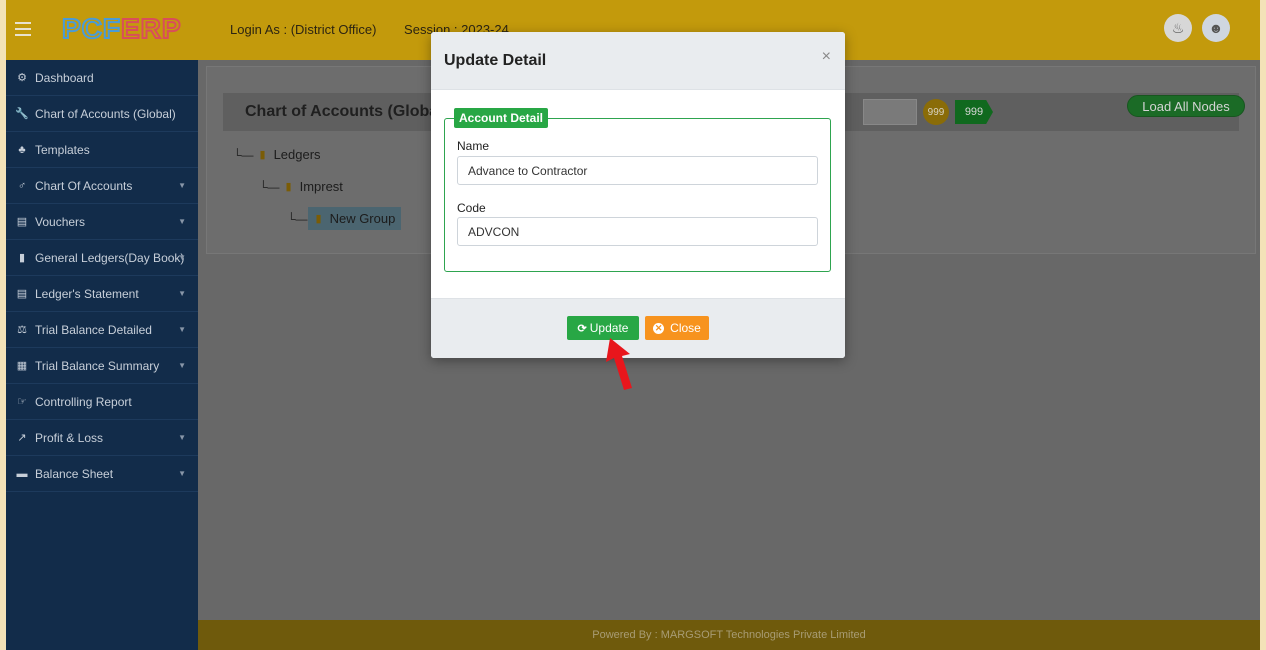 The width and height of the screenshot is (1266, 650). Describe the element at coordinates (102, 222) in the screenshot. I see `sidebar-item-vouchers: ▤ Vouchers ▼` at that location.